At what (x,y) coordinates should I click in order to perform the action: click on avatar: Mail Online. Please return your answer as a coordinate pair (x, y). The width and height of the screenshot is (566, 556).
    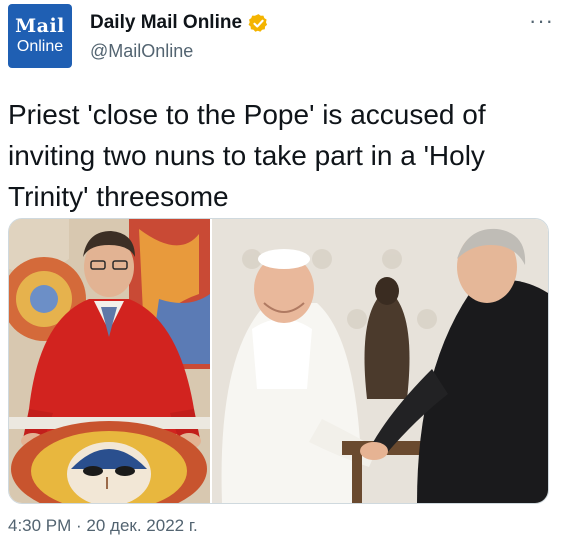
    Looking at the image, I should click on (40, 36).